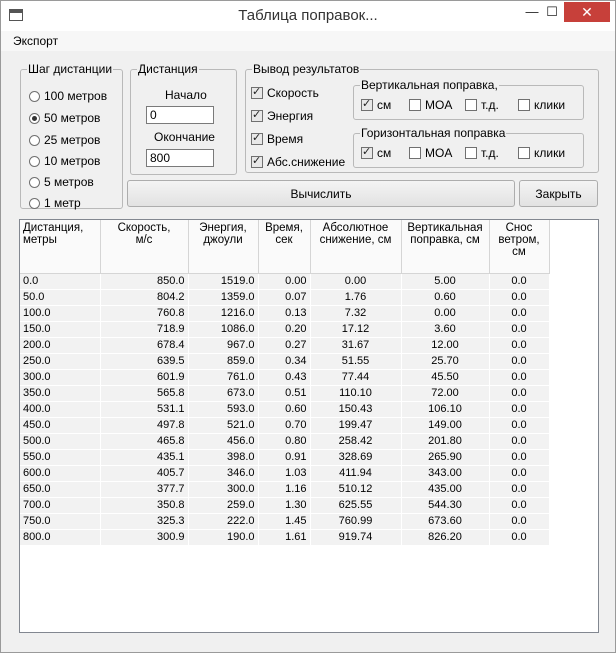 The width and height of the screenshot is (616, 653). What do you see at coordinates (490, 105) in the screenshot?
I see `checkbox-label: т.д.` at bounding box center [490, 105].